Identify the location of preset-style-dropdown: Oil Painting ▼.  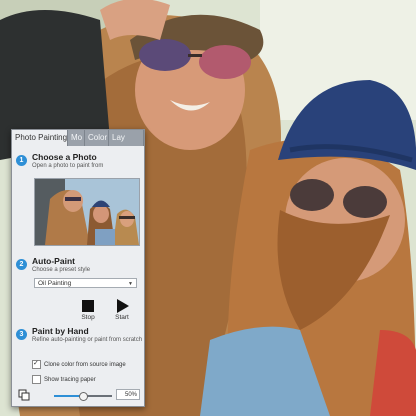
(85, 283).